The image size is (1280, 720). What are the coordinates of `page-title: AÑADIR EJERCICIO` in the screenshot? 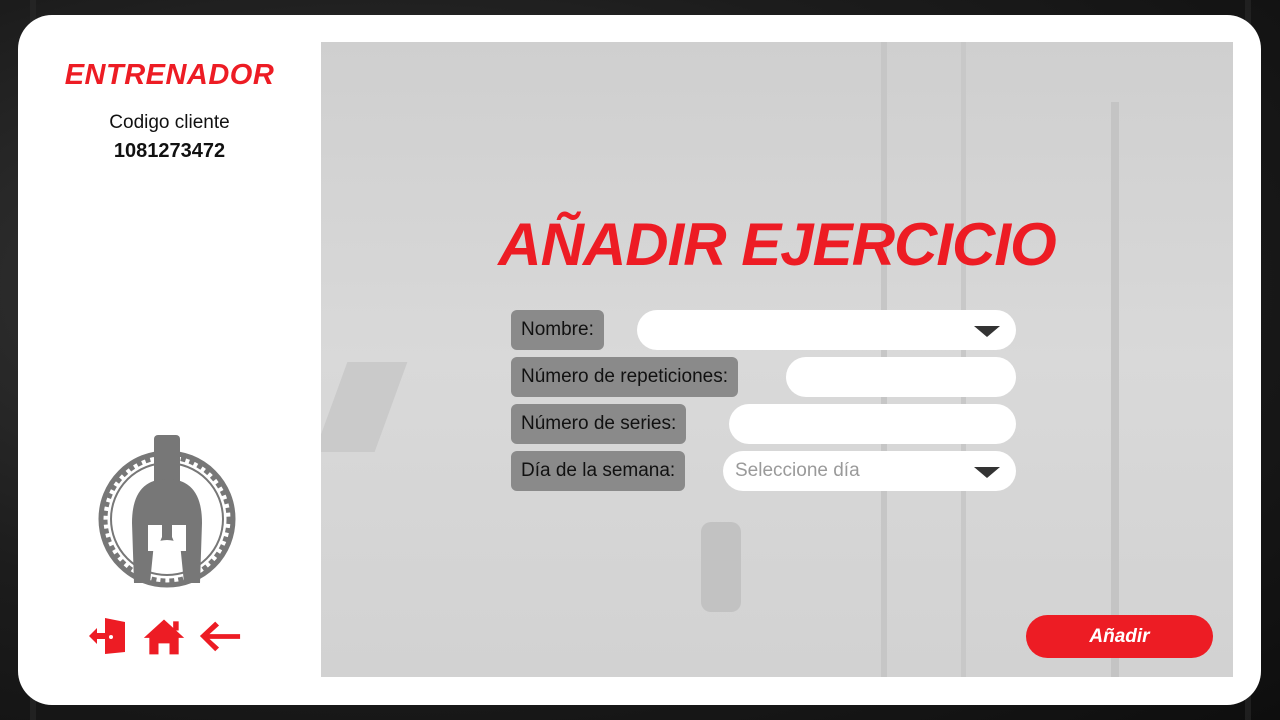 It's located at (777, 244).